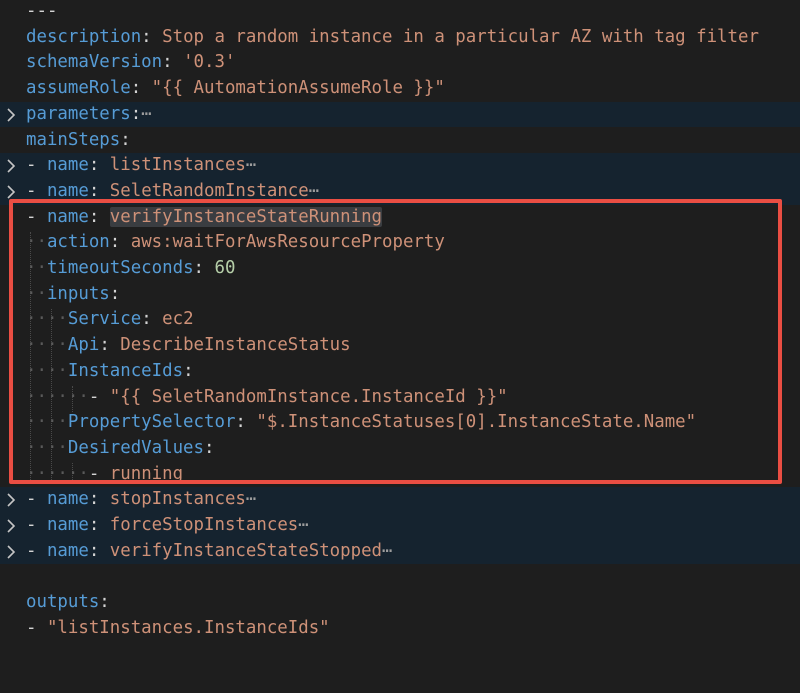  Describe the element at coordinates (400, 166) in the screenshot. I see `folded-line-step: - name: listInstances⋯` at that location.